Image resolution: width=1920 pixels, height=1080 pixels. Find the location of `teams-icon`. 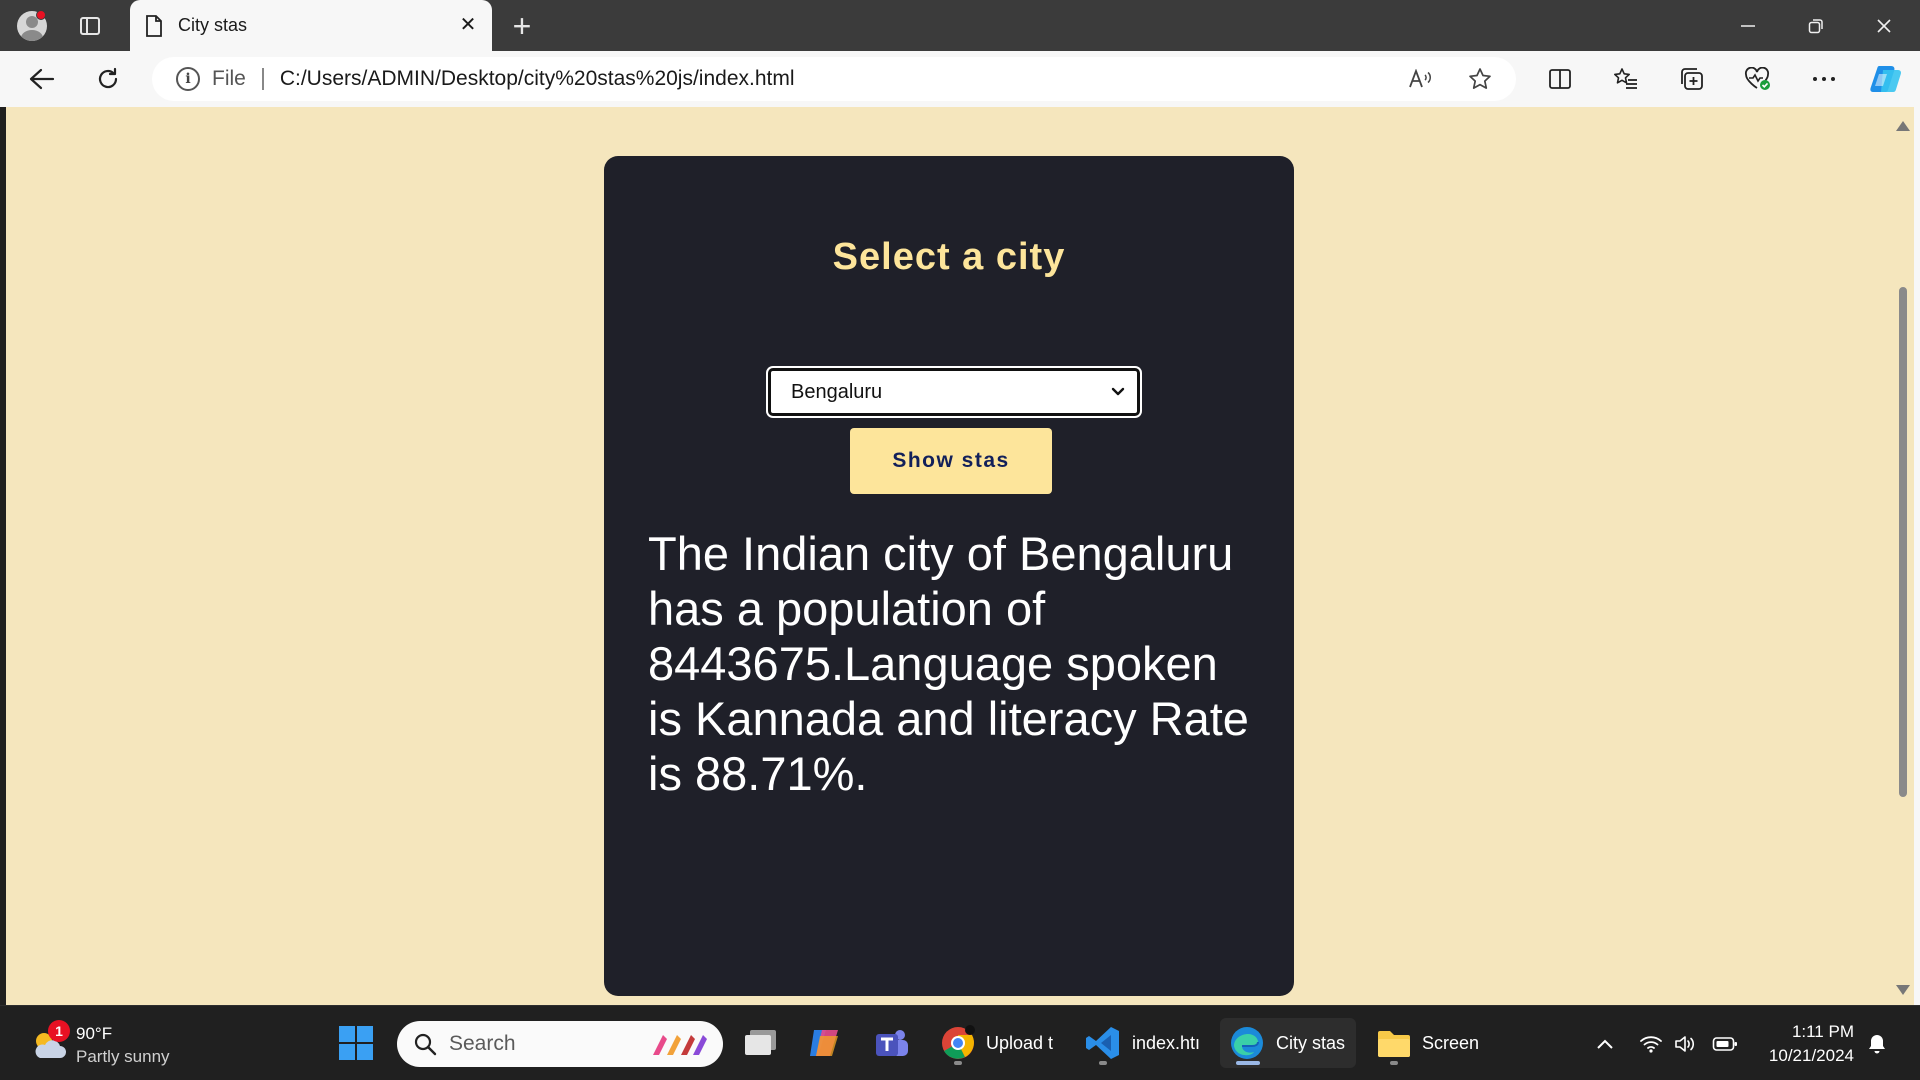

teams-icon is located at coordinates (892, 1043).